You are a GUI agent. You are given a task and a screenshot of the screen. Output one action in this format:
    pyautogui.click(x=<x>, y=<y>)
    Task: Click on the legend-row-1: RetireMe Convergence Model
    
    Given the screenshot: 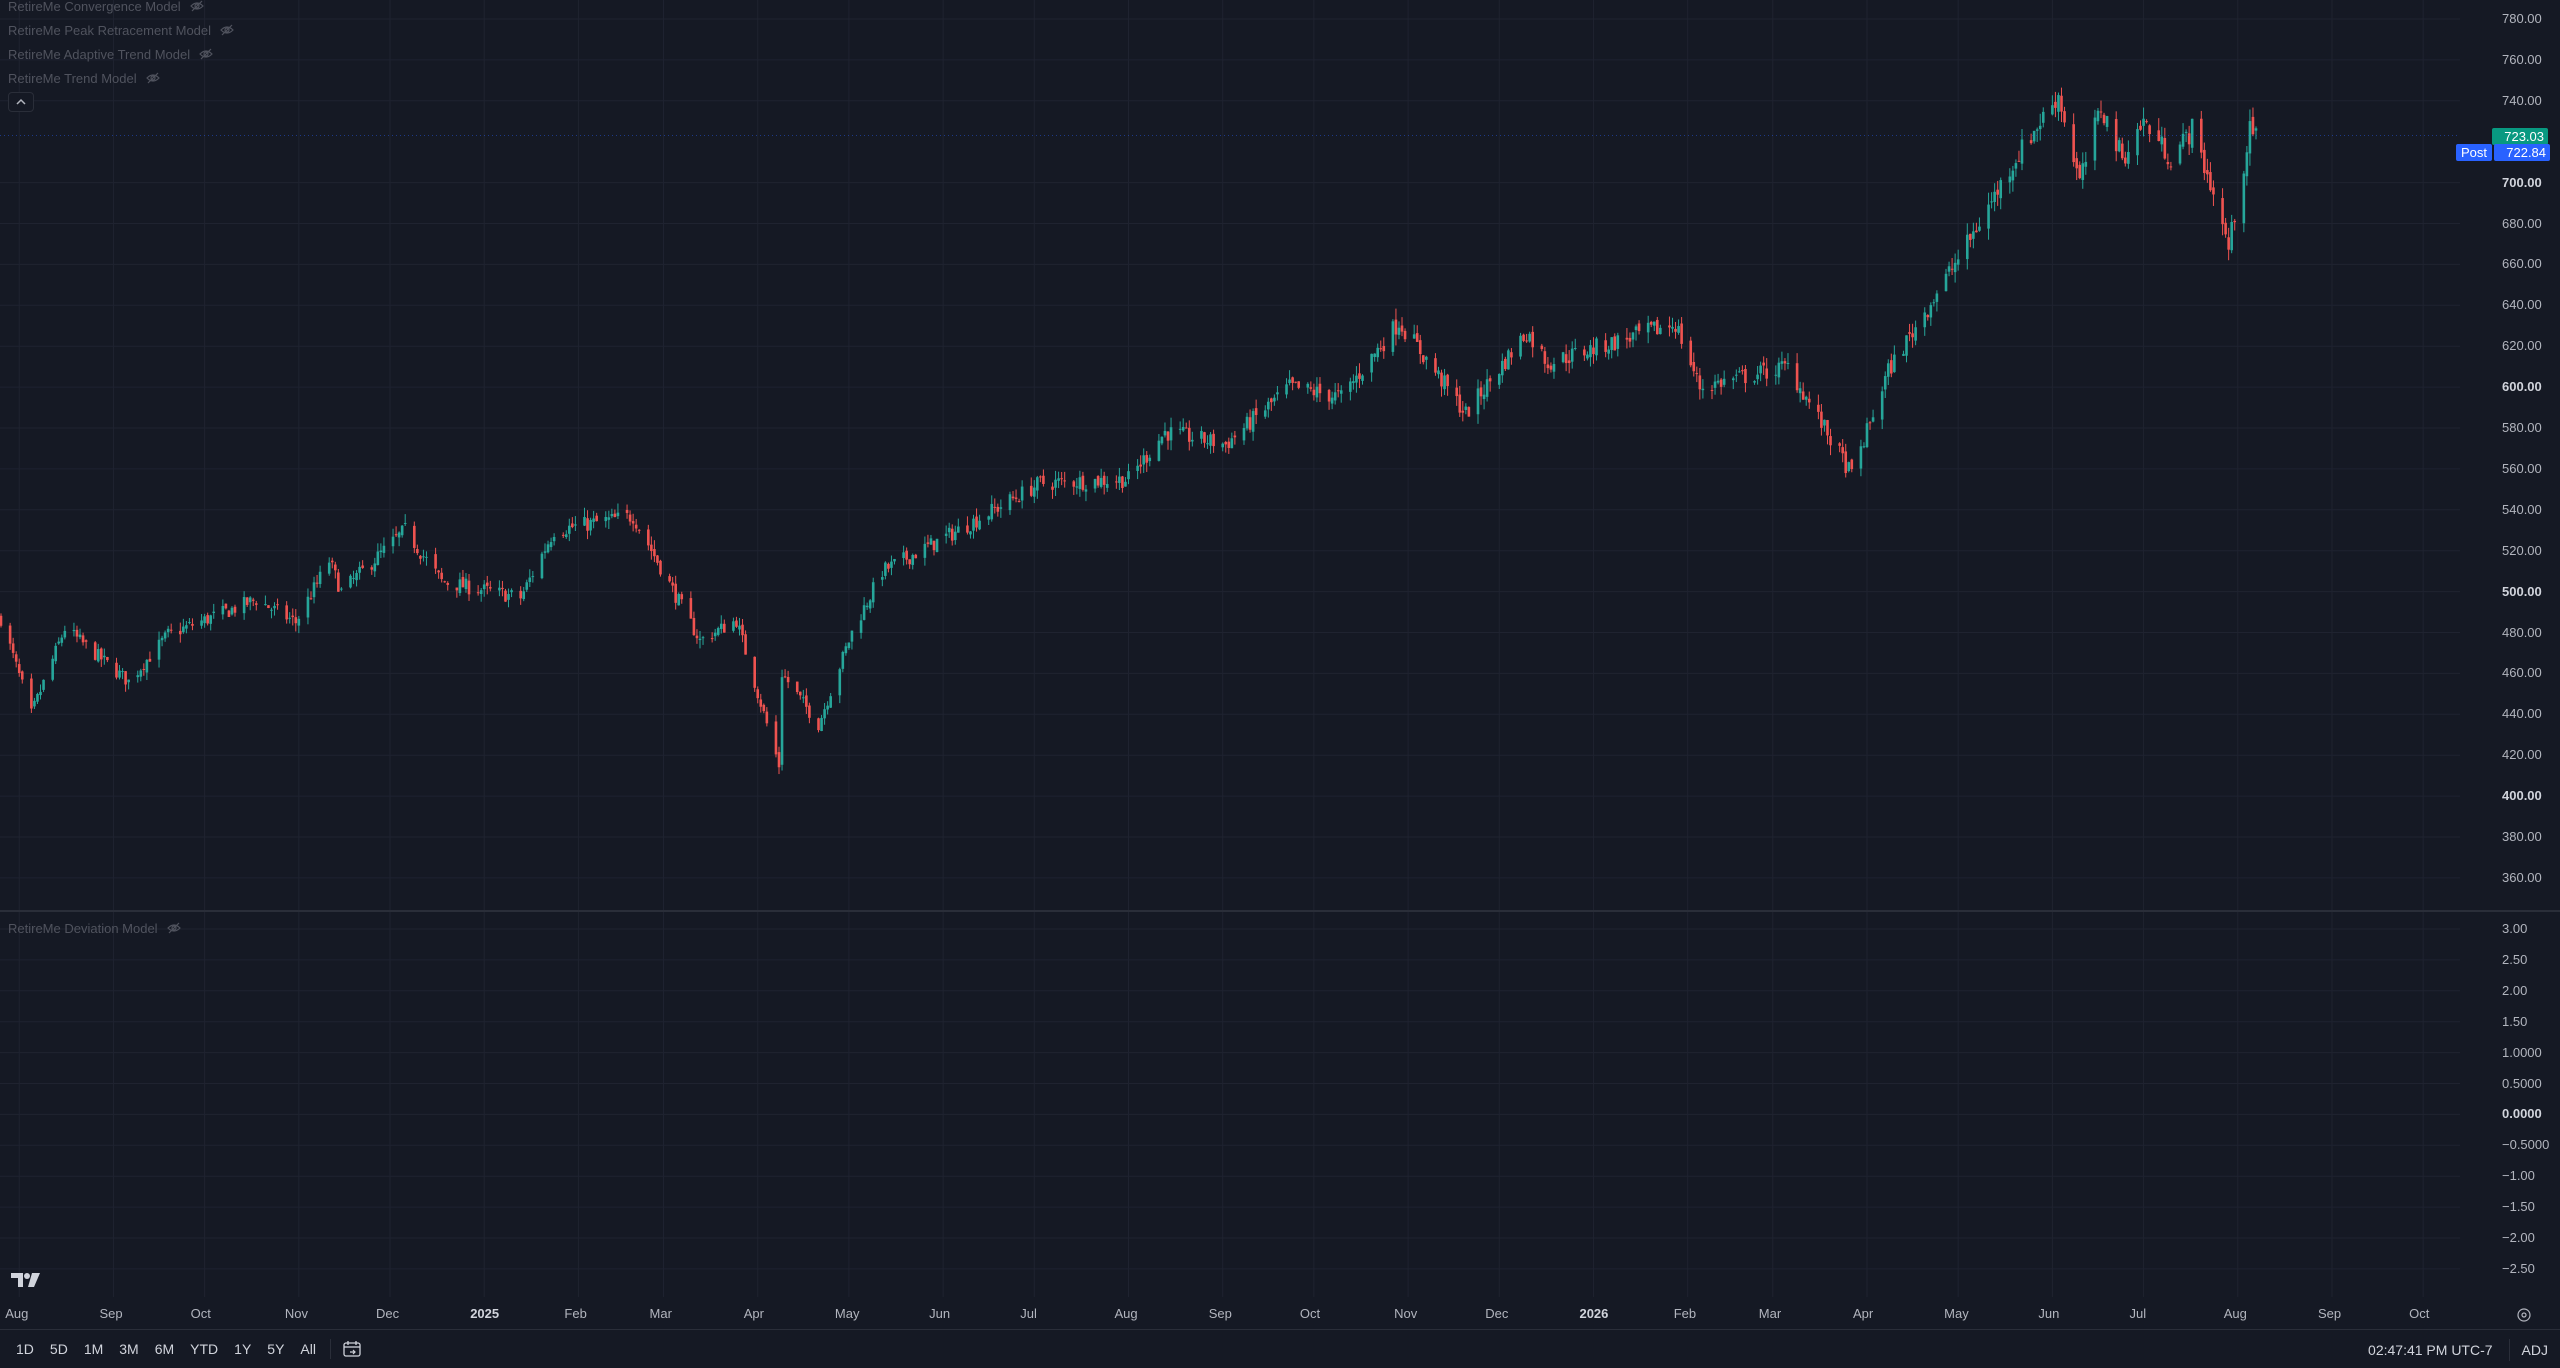 What is the action you would take?
    pyautogui.click(x=121, y=9)
    